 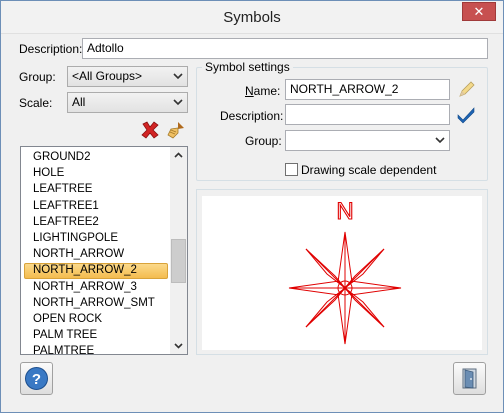 I want to click on settings-description-input, so click(x=367, y=114).